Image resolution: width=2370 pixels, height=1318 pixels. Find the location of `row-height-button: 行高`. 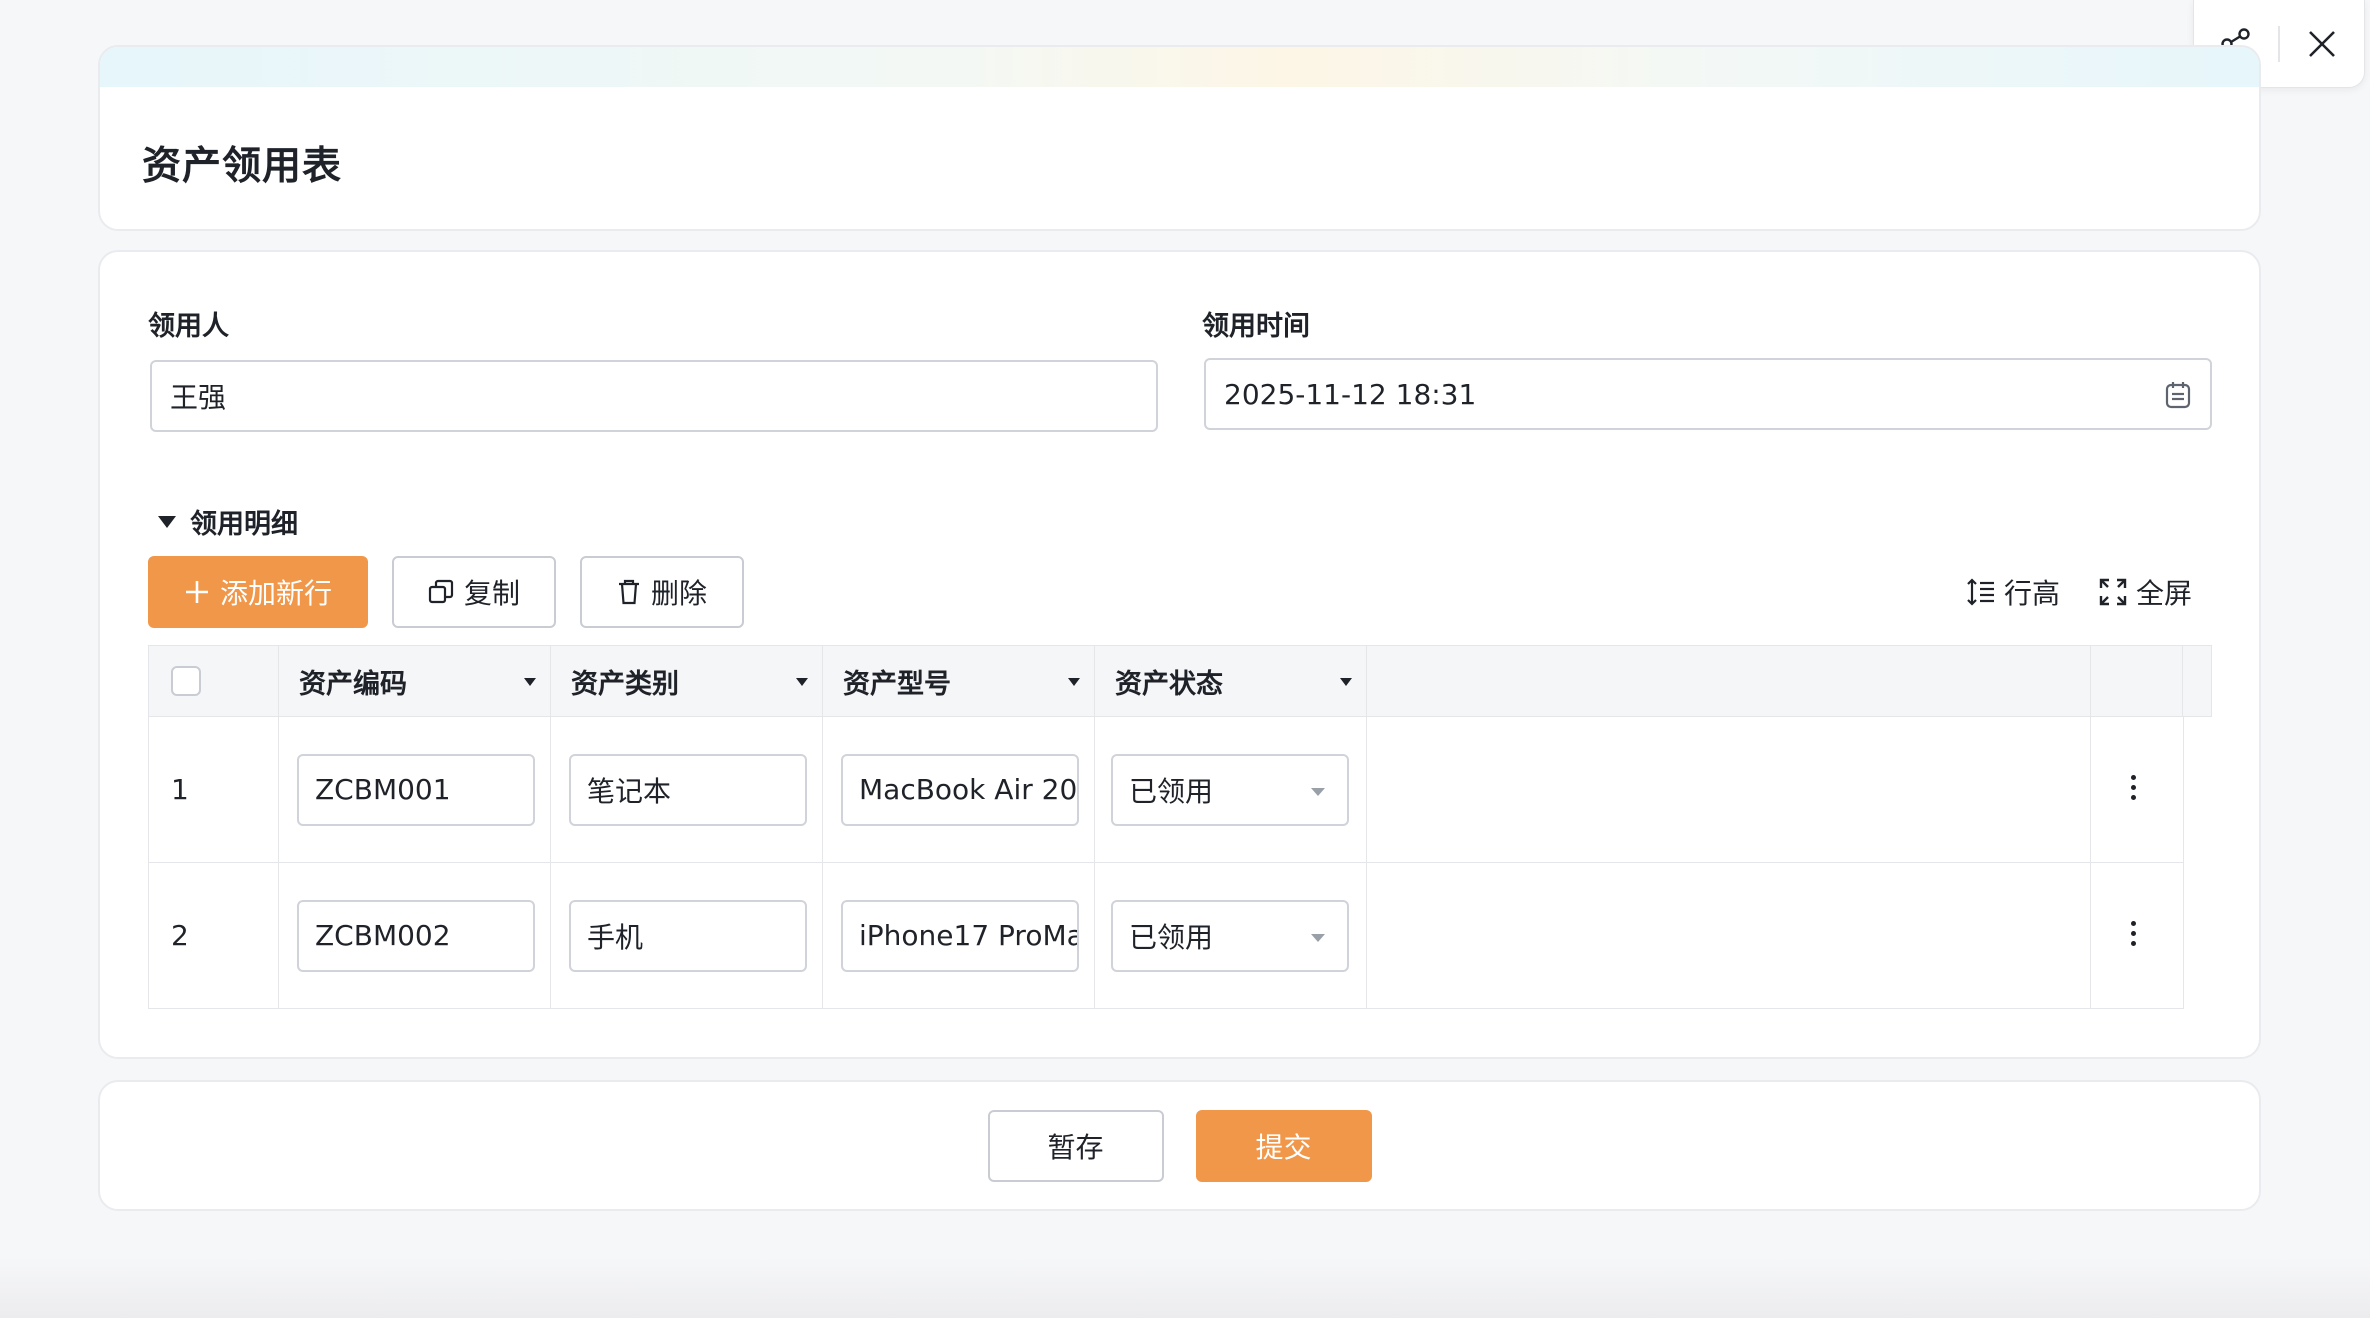

row-height-button: 行高 is located at coordinates (2013, 592).